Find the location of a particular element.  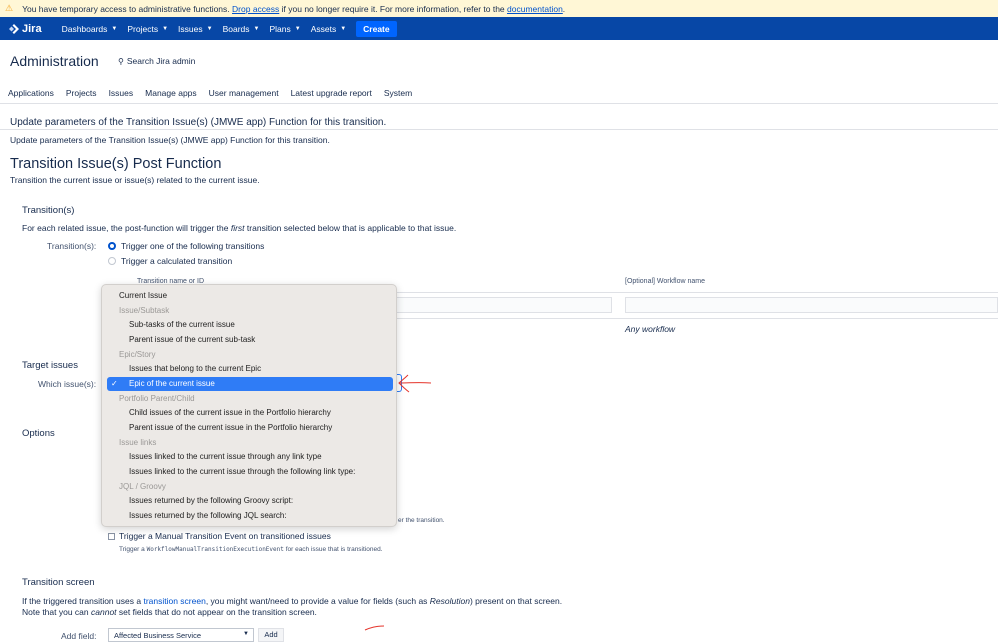

annotation-stroke-icon is located at coordinates (374, 628).